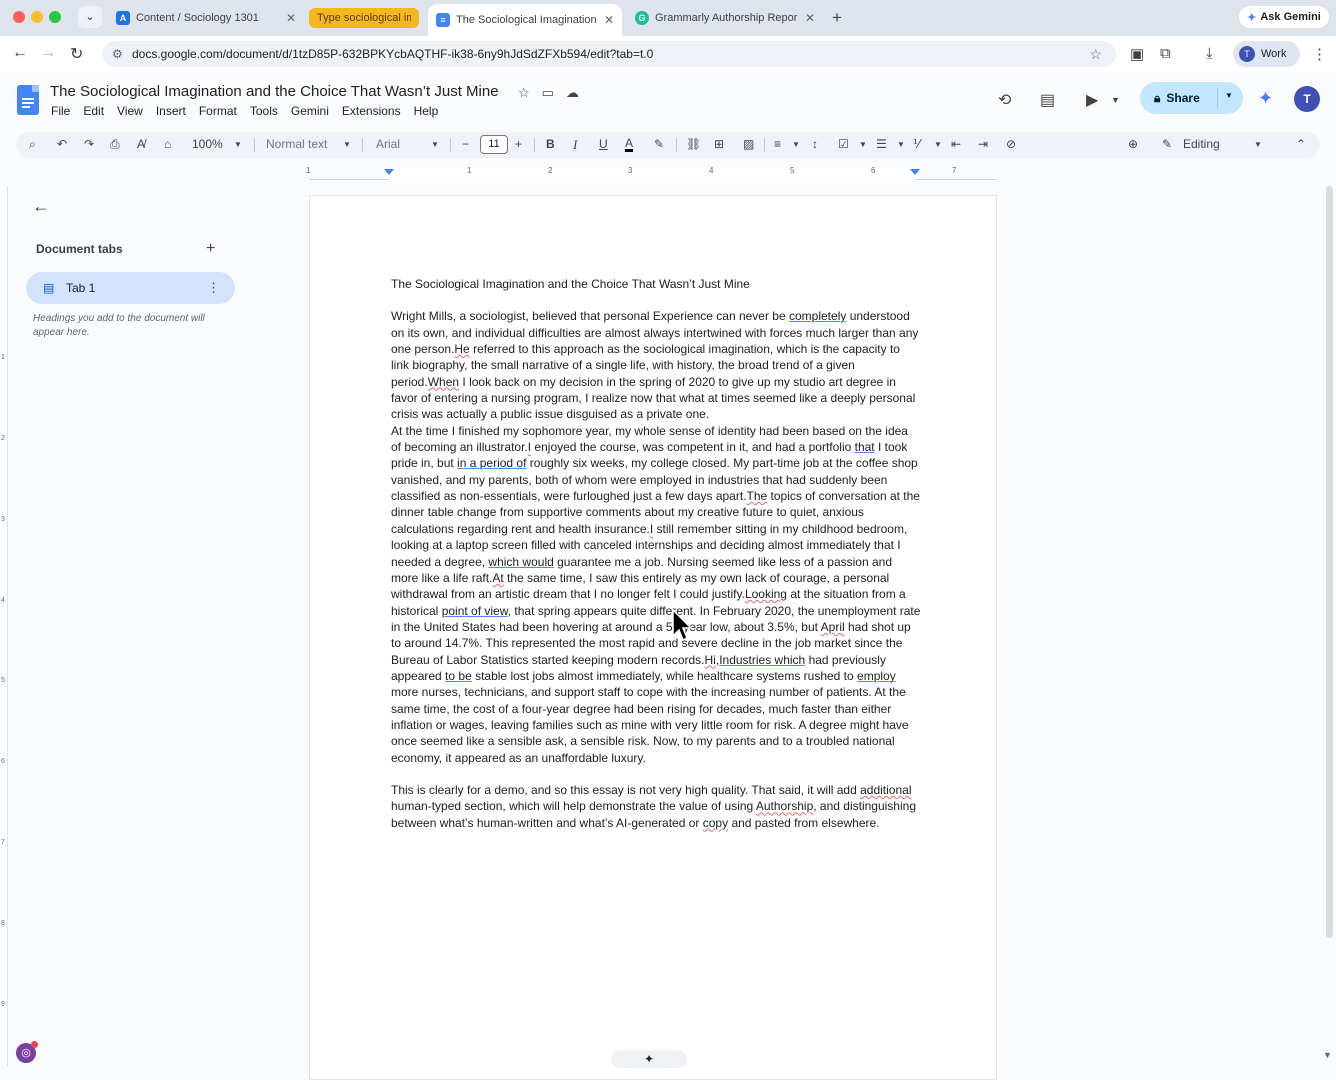 The height and width of the screenshot is (1080, 1336). What do you see at coordinates (371, 111) in the screenshot?
I see `menu-extensions: Extensions` at bounding box center [371, 111].